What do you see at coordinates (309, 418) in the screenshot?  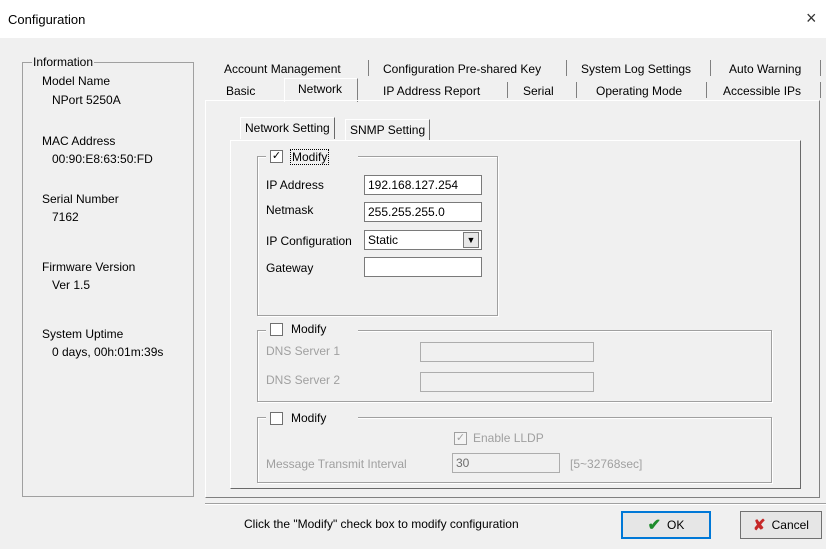 I see `lldp-modify-label: Modify` at bounding box center [309, 418].